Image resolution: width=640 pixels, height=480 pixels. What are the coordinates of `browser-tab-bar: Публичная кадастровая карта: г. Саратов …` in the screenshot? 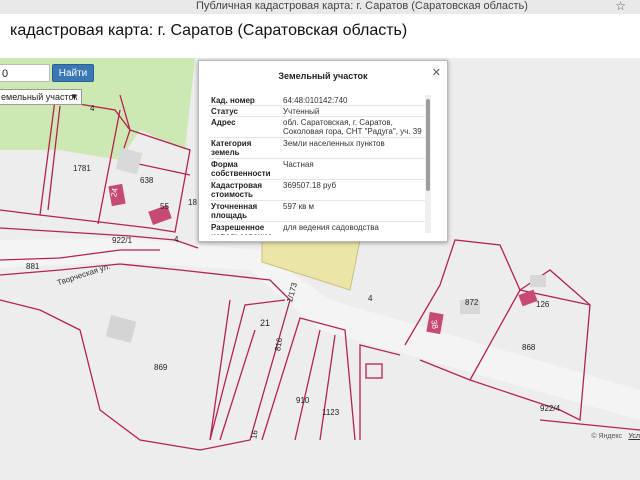 It's located at (320, 7).